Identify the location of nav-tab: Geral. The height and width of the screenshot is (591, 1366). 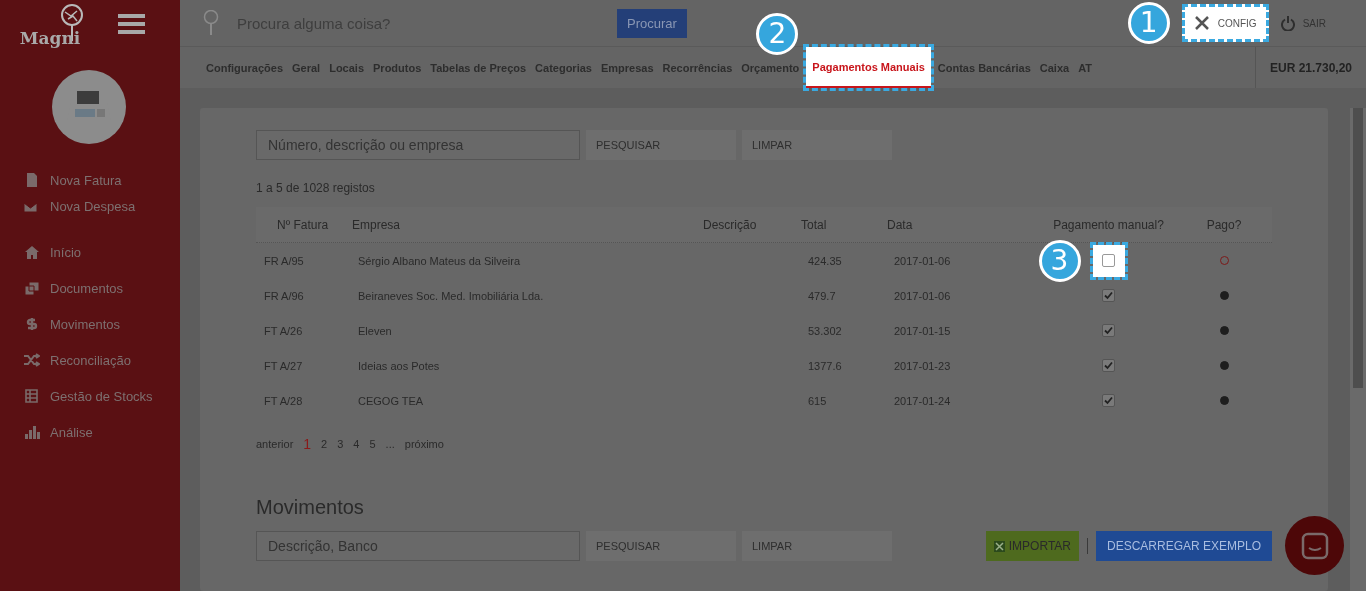
(306, 67).